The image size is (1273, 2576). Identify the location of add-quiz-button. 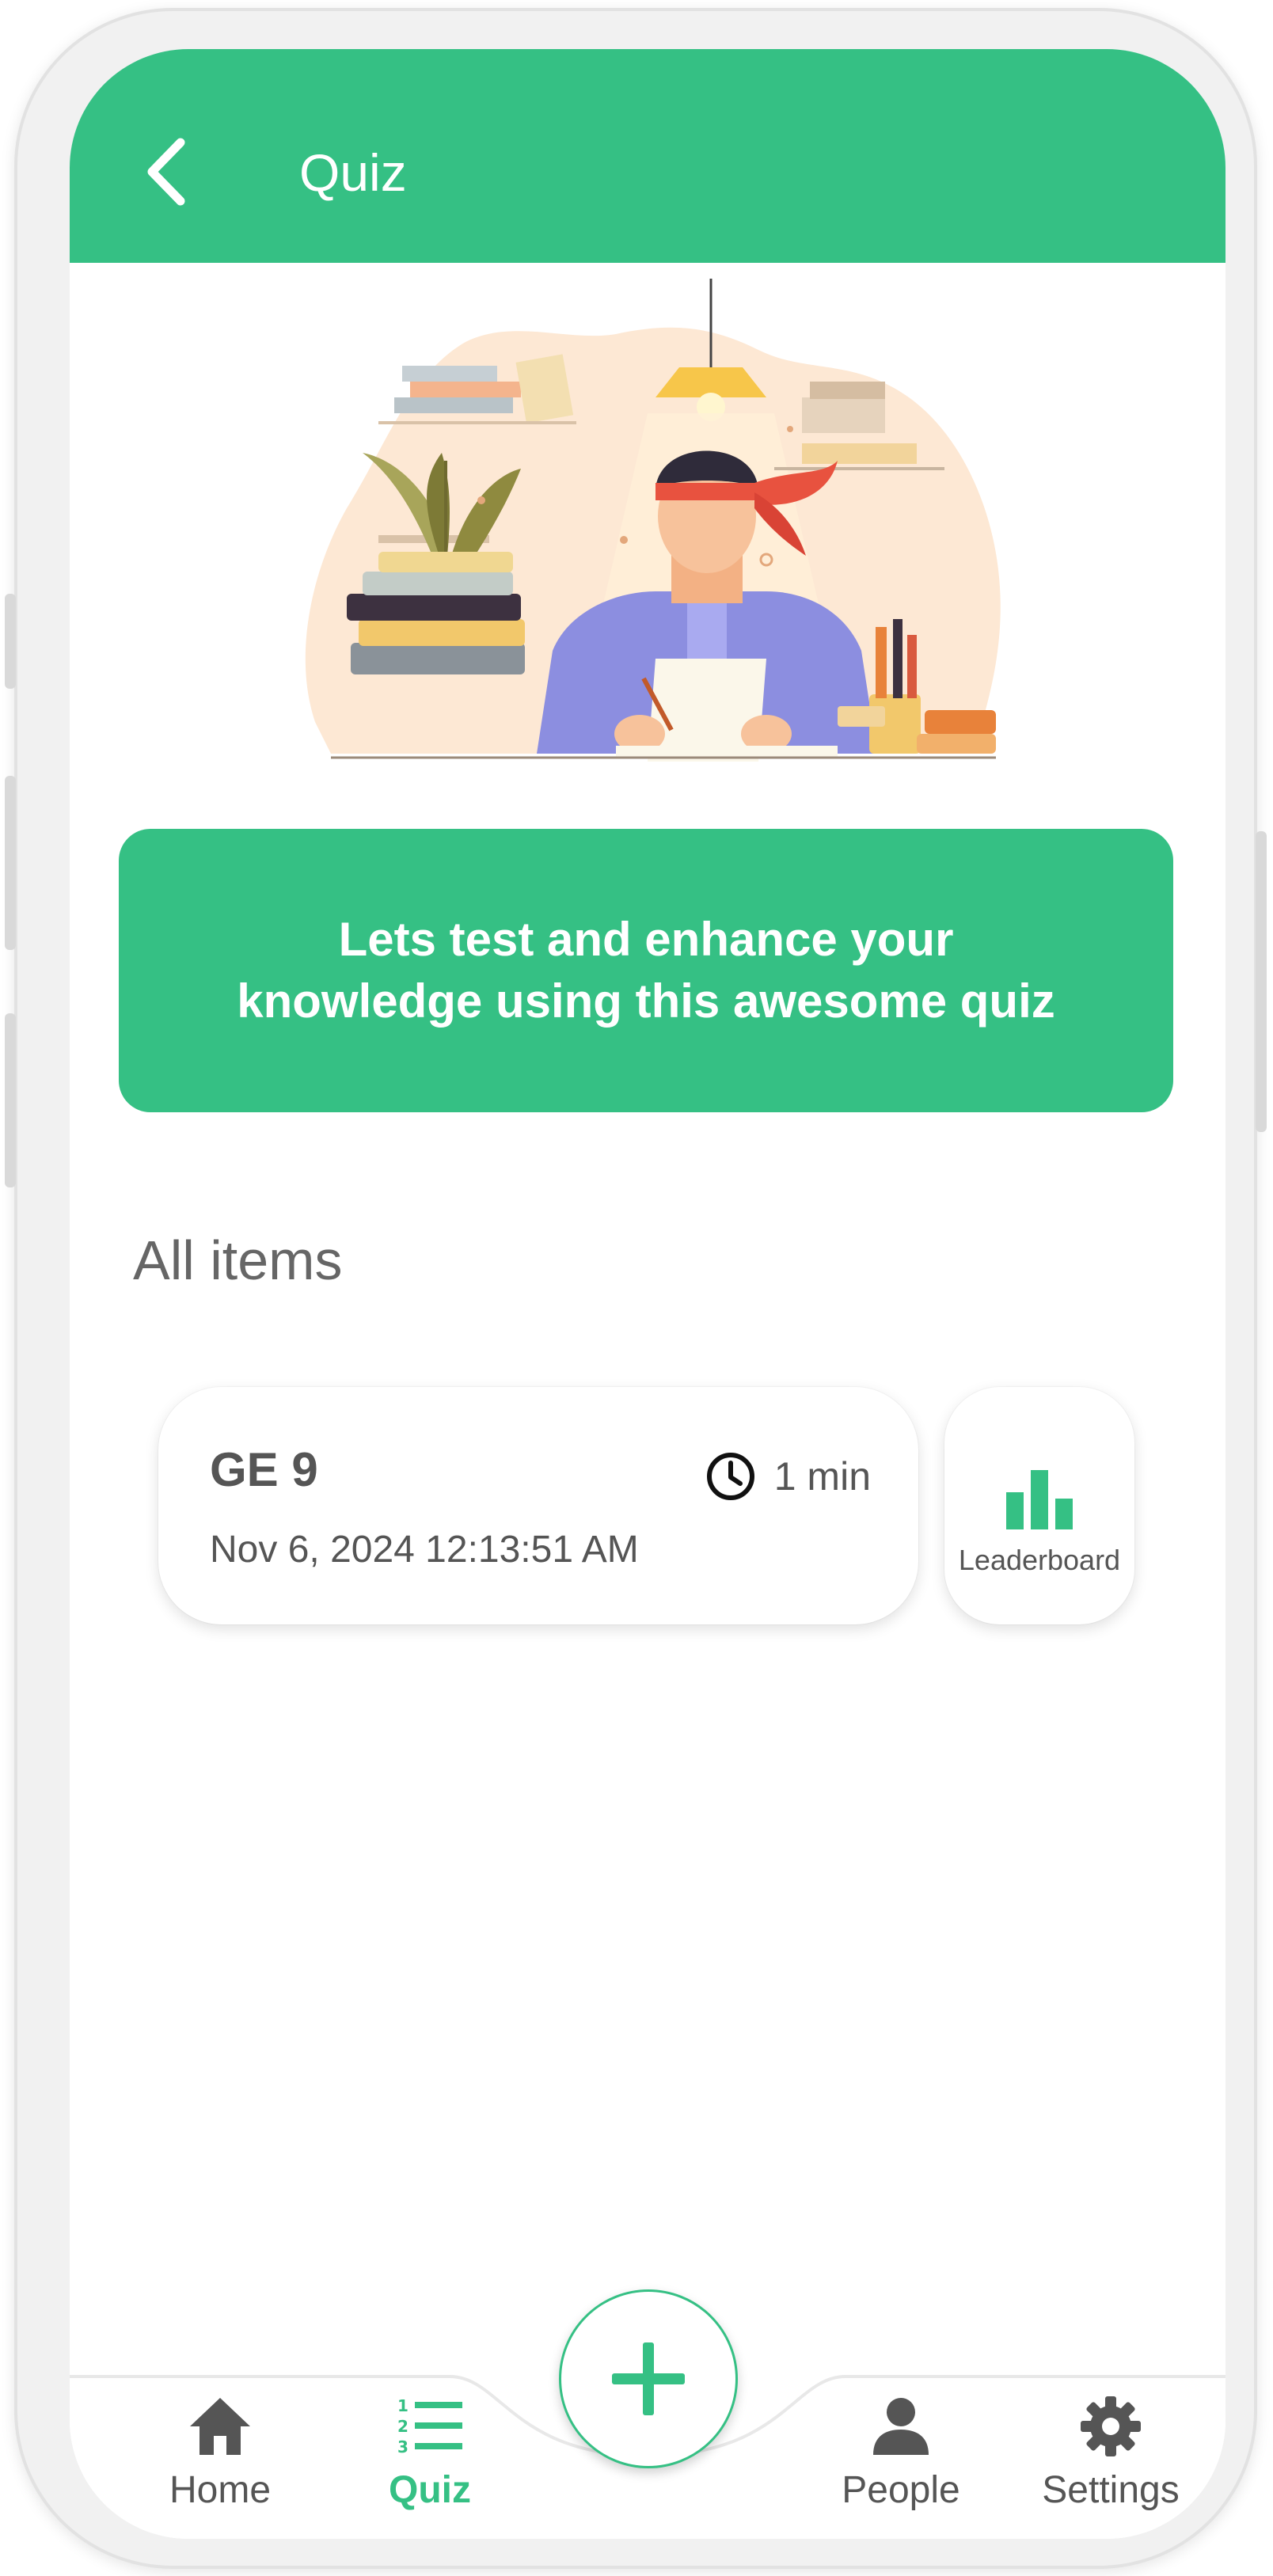
(648, 2379).